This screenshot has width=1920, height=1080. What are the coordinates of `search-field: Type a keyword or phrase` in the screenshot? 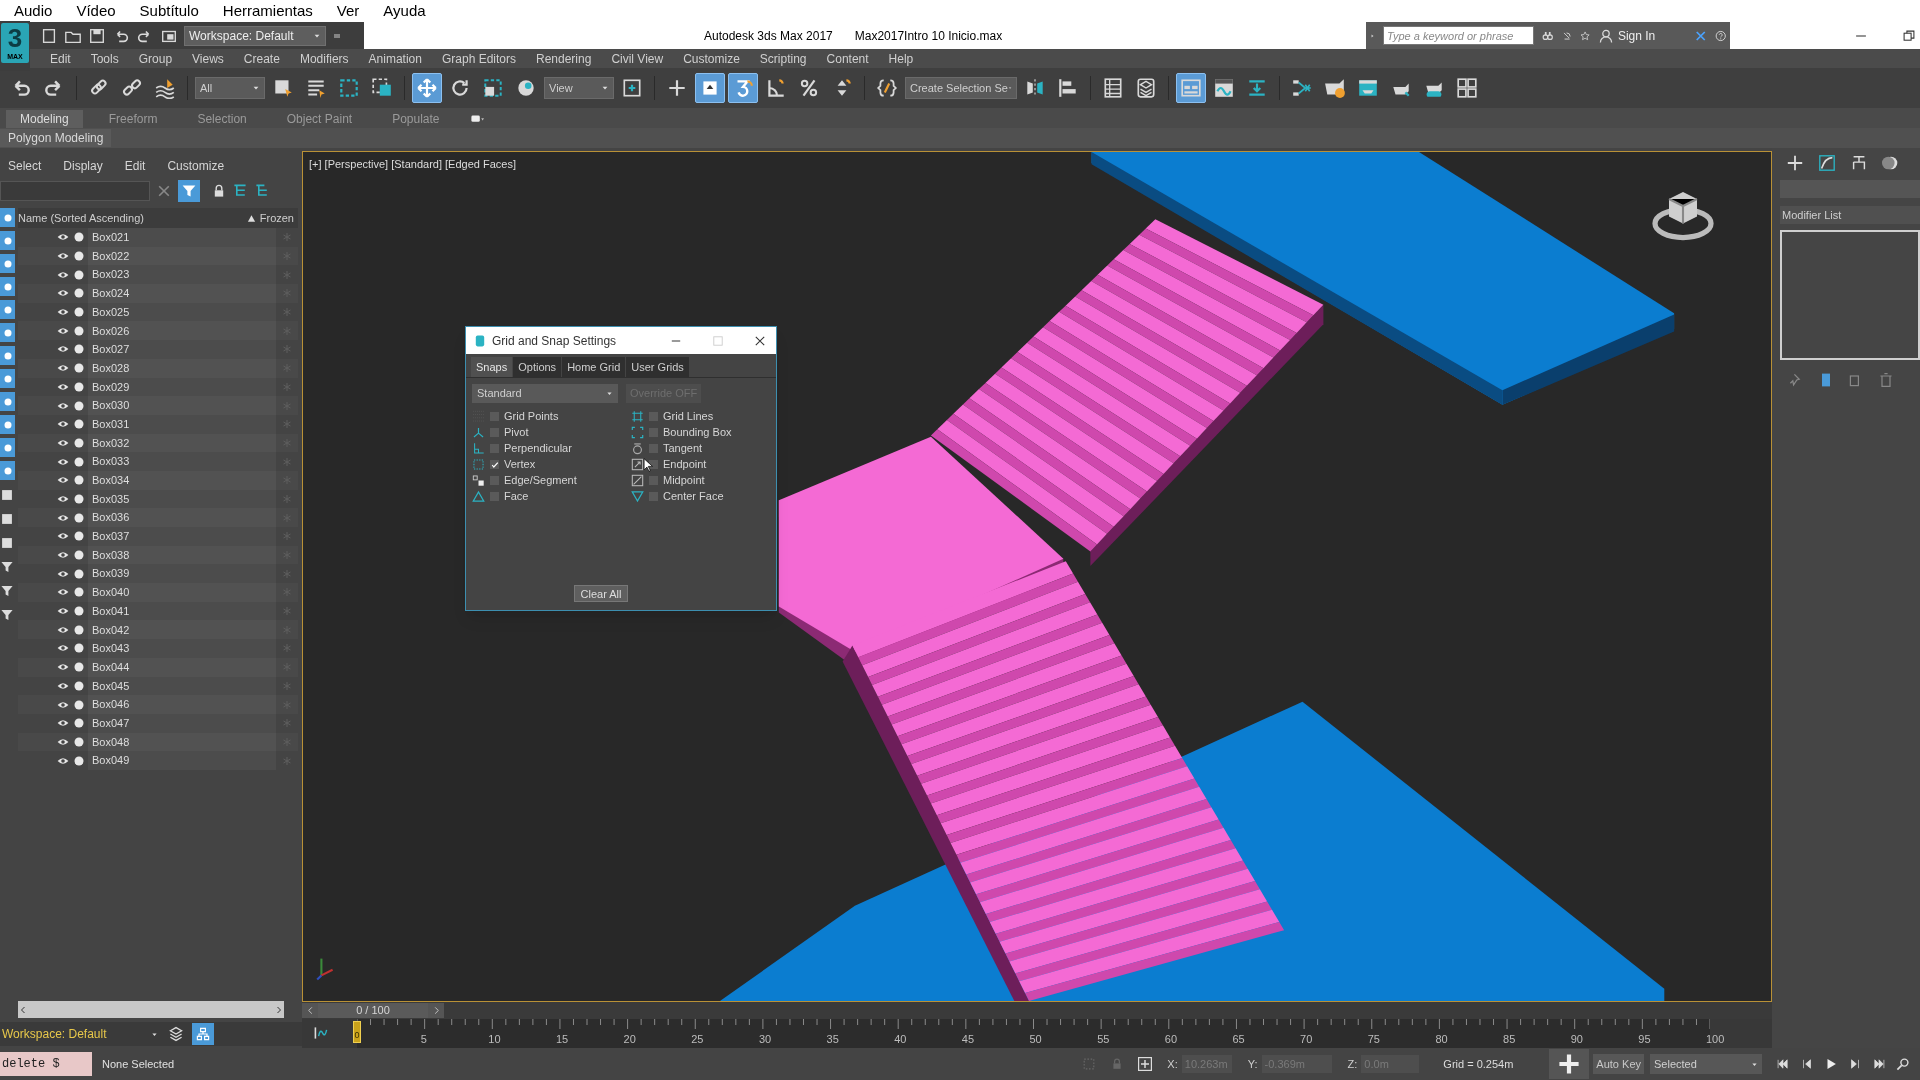 It's located at (1459, 35).